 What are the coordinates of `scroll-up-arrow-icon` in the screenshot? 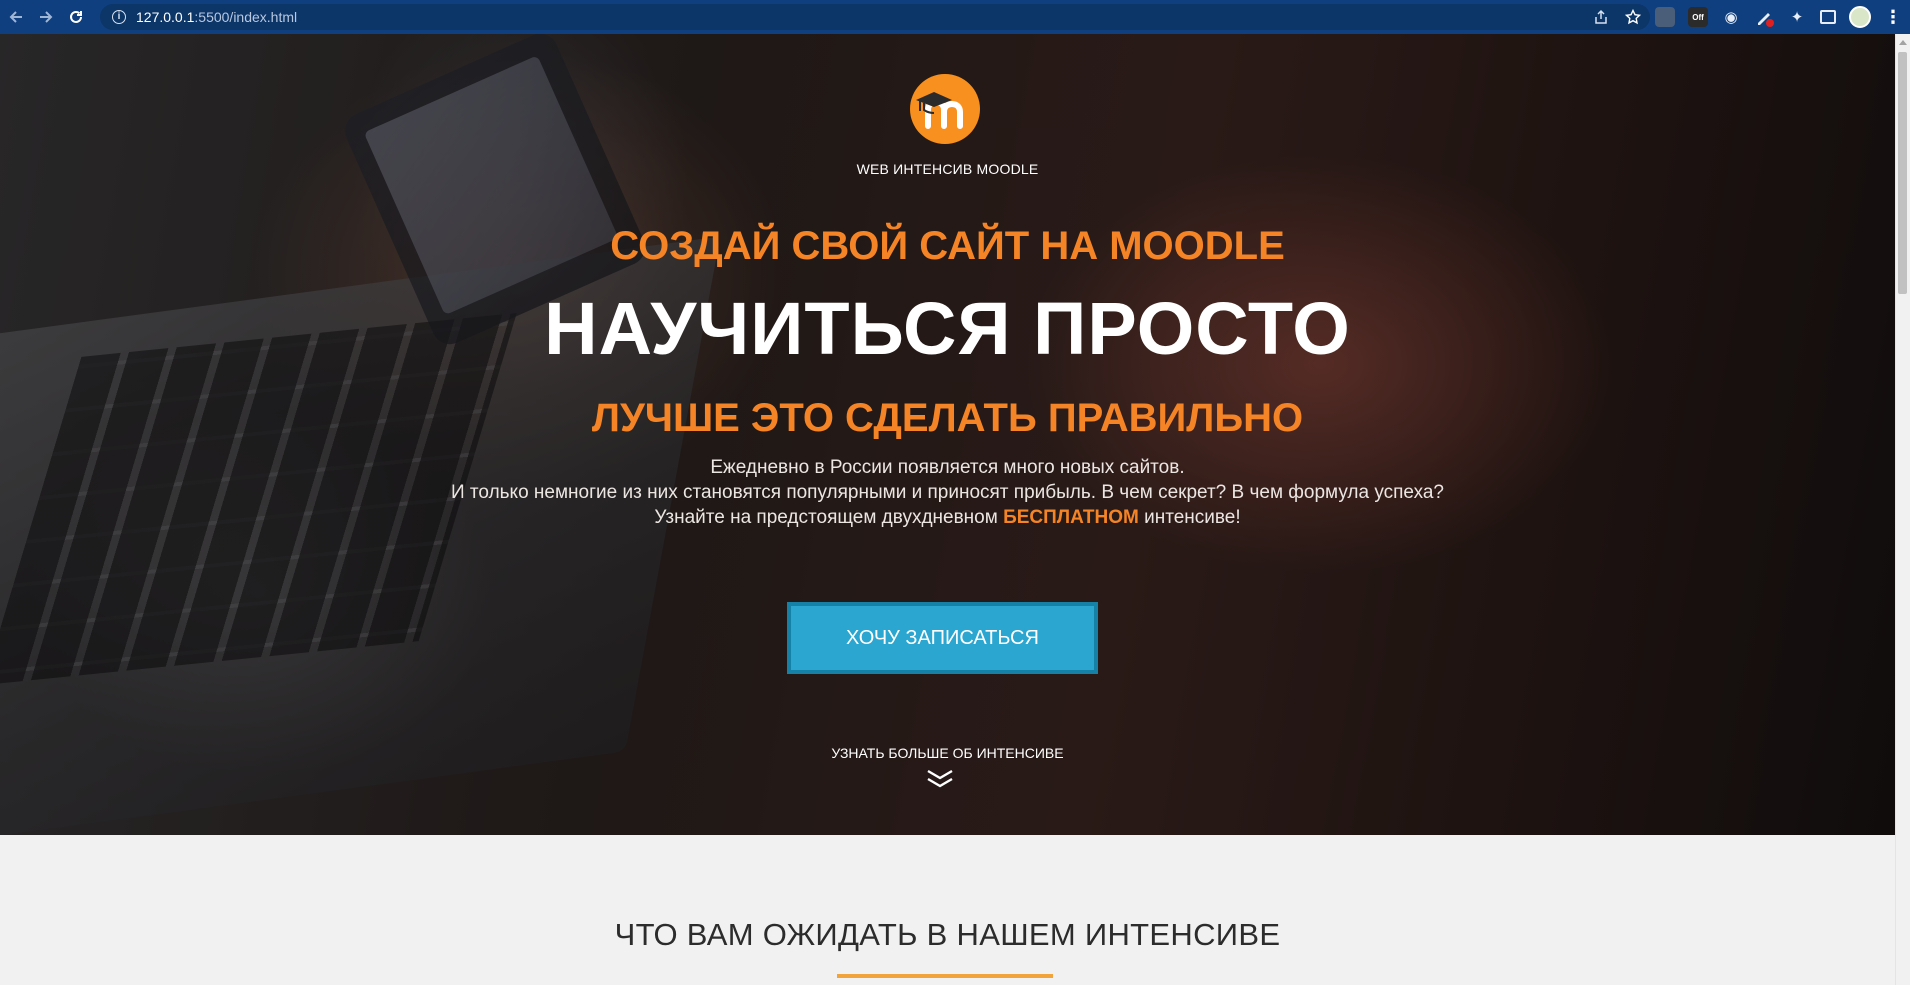 It's located at (1903, 42).